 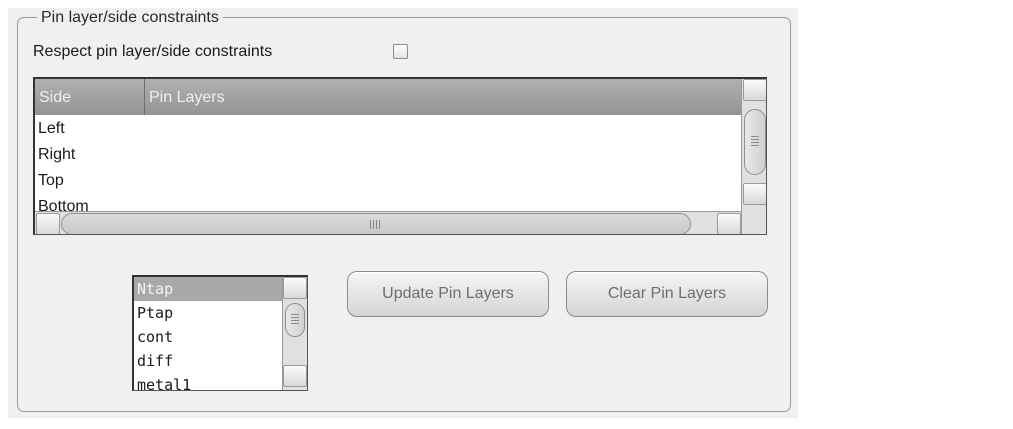 I want to click on list-item: Ptap, so click(x=208, y=313).